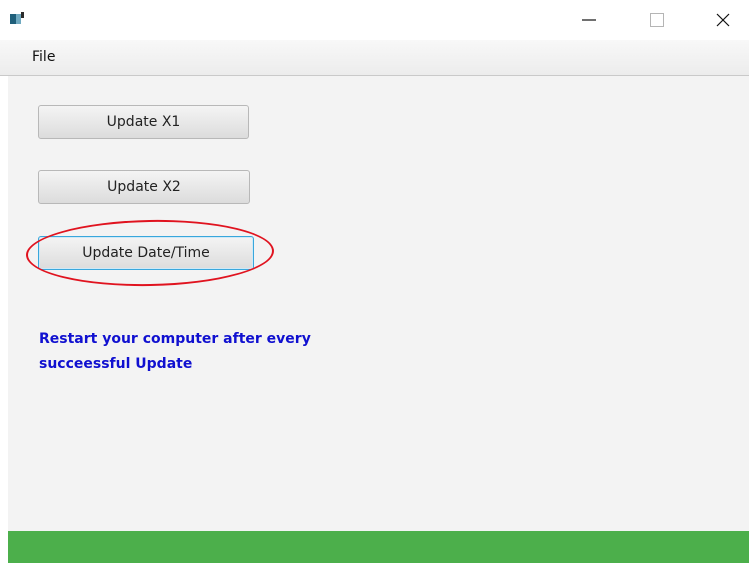 The width and height of the screenshot is (749, 563). What do you see at coordinates (143, 122) in the screenshot?
I see `update-x1-button: Update X1` at bounding box center [143, 122].